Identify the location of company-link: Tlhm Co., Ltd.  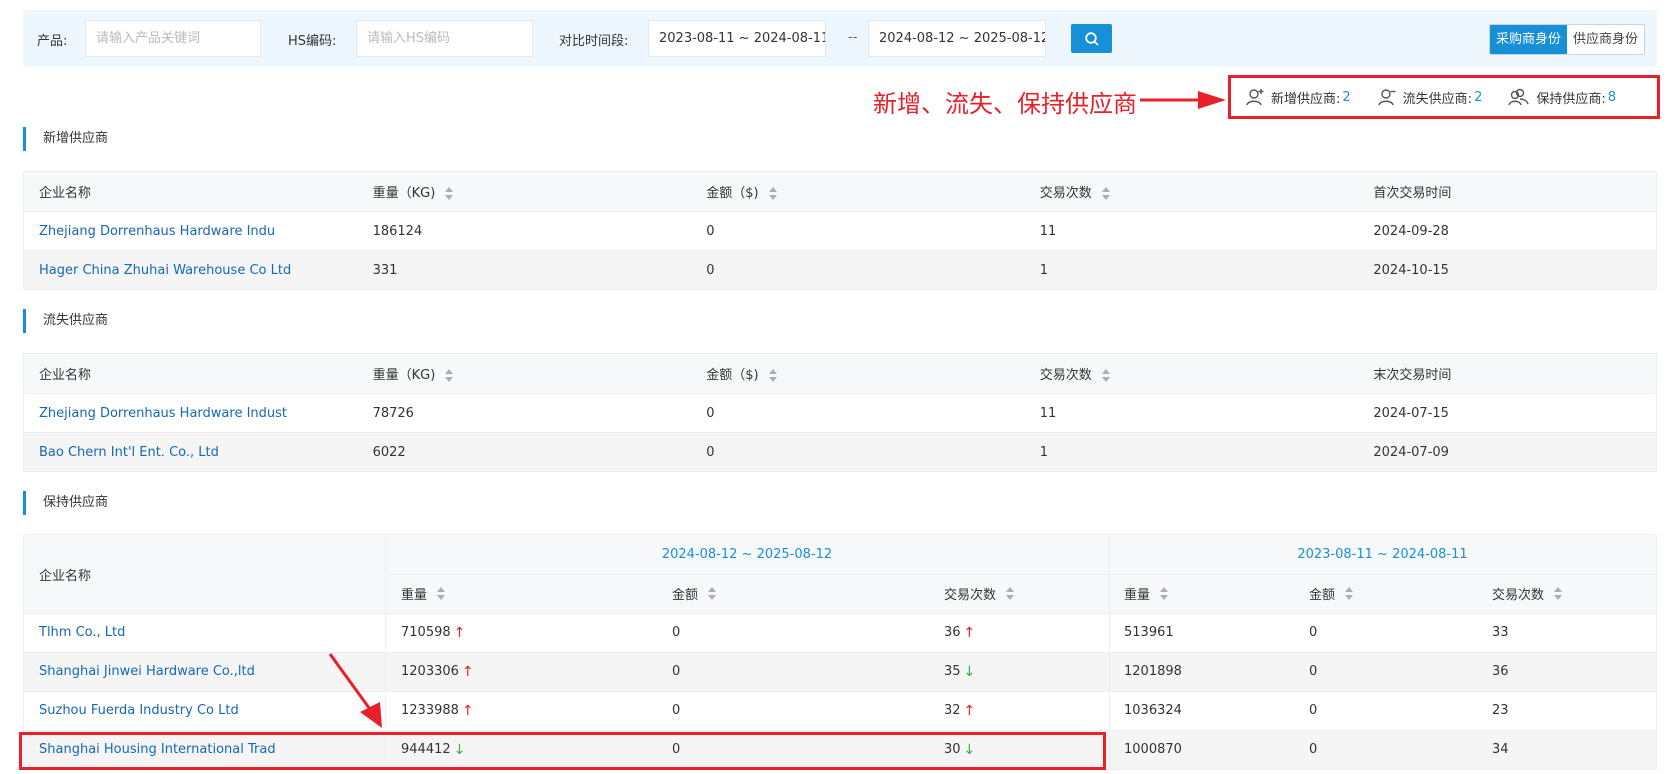
(82, 632).